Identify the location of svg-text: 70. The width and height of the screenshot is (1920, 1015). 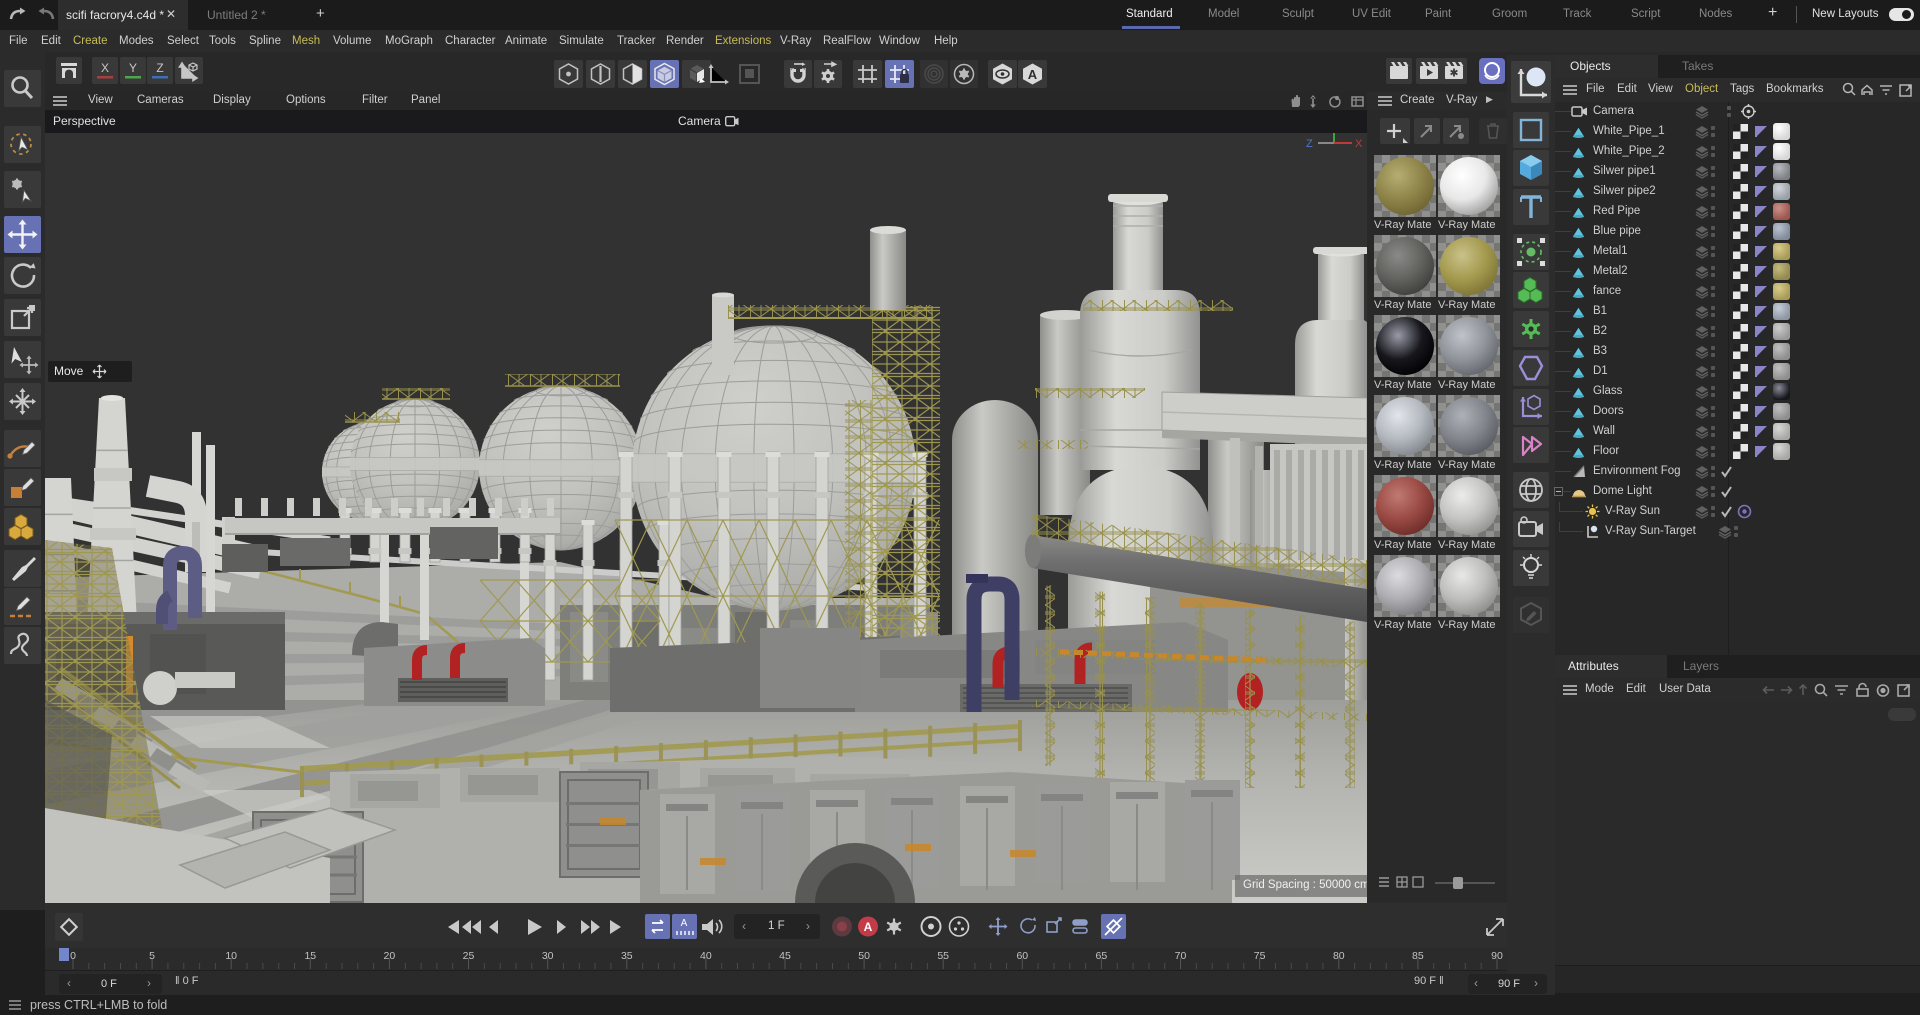
(1181, 956).